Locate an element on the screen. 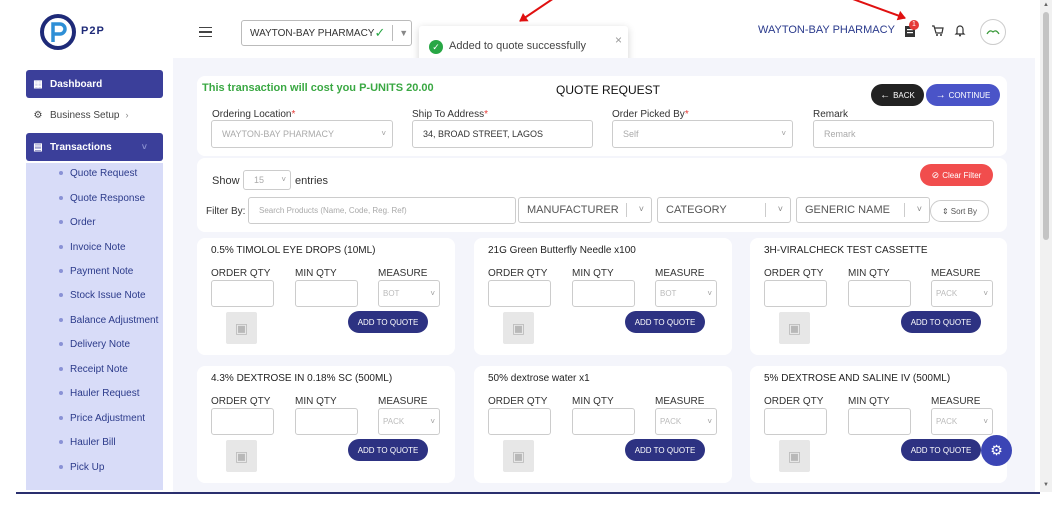  submenu-item-hauler-request: Hauler Request is located at coordinates (94, 393).